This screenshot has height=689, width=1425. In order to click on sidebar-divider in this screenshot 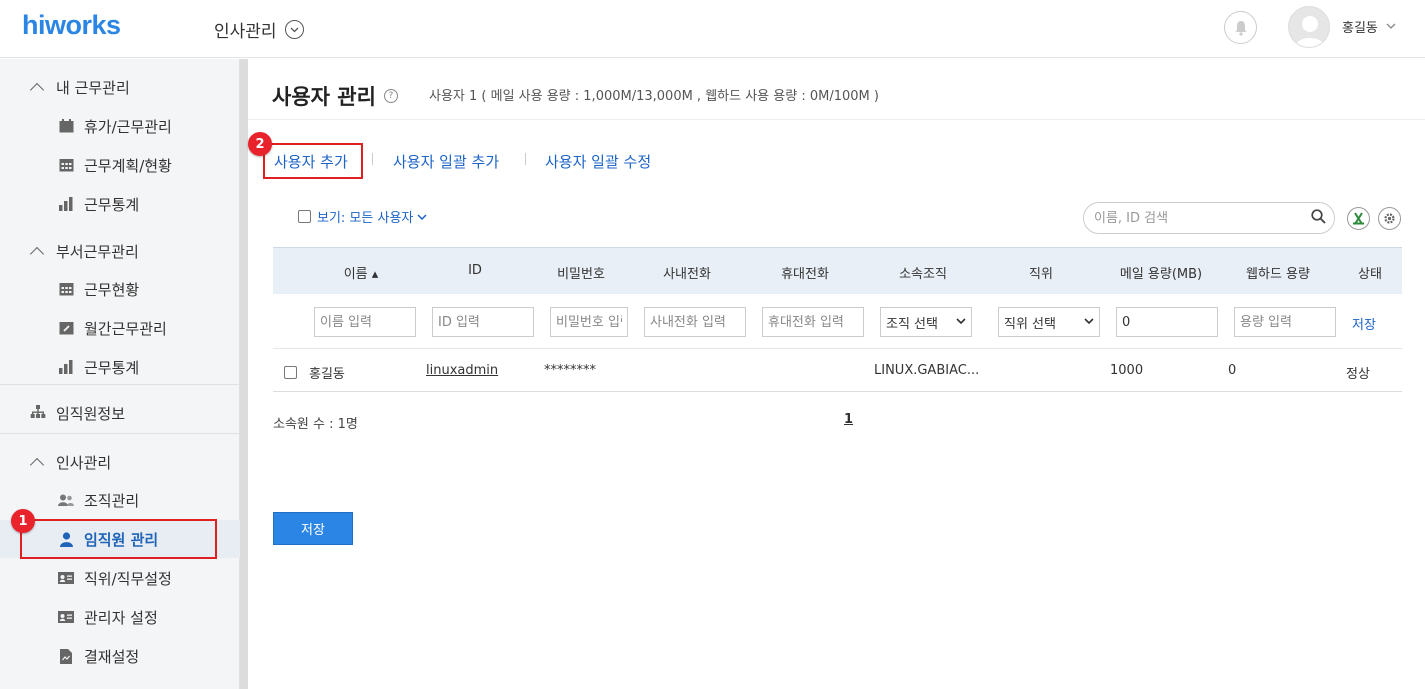, I will do `click(120, 384)`.